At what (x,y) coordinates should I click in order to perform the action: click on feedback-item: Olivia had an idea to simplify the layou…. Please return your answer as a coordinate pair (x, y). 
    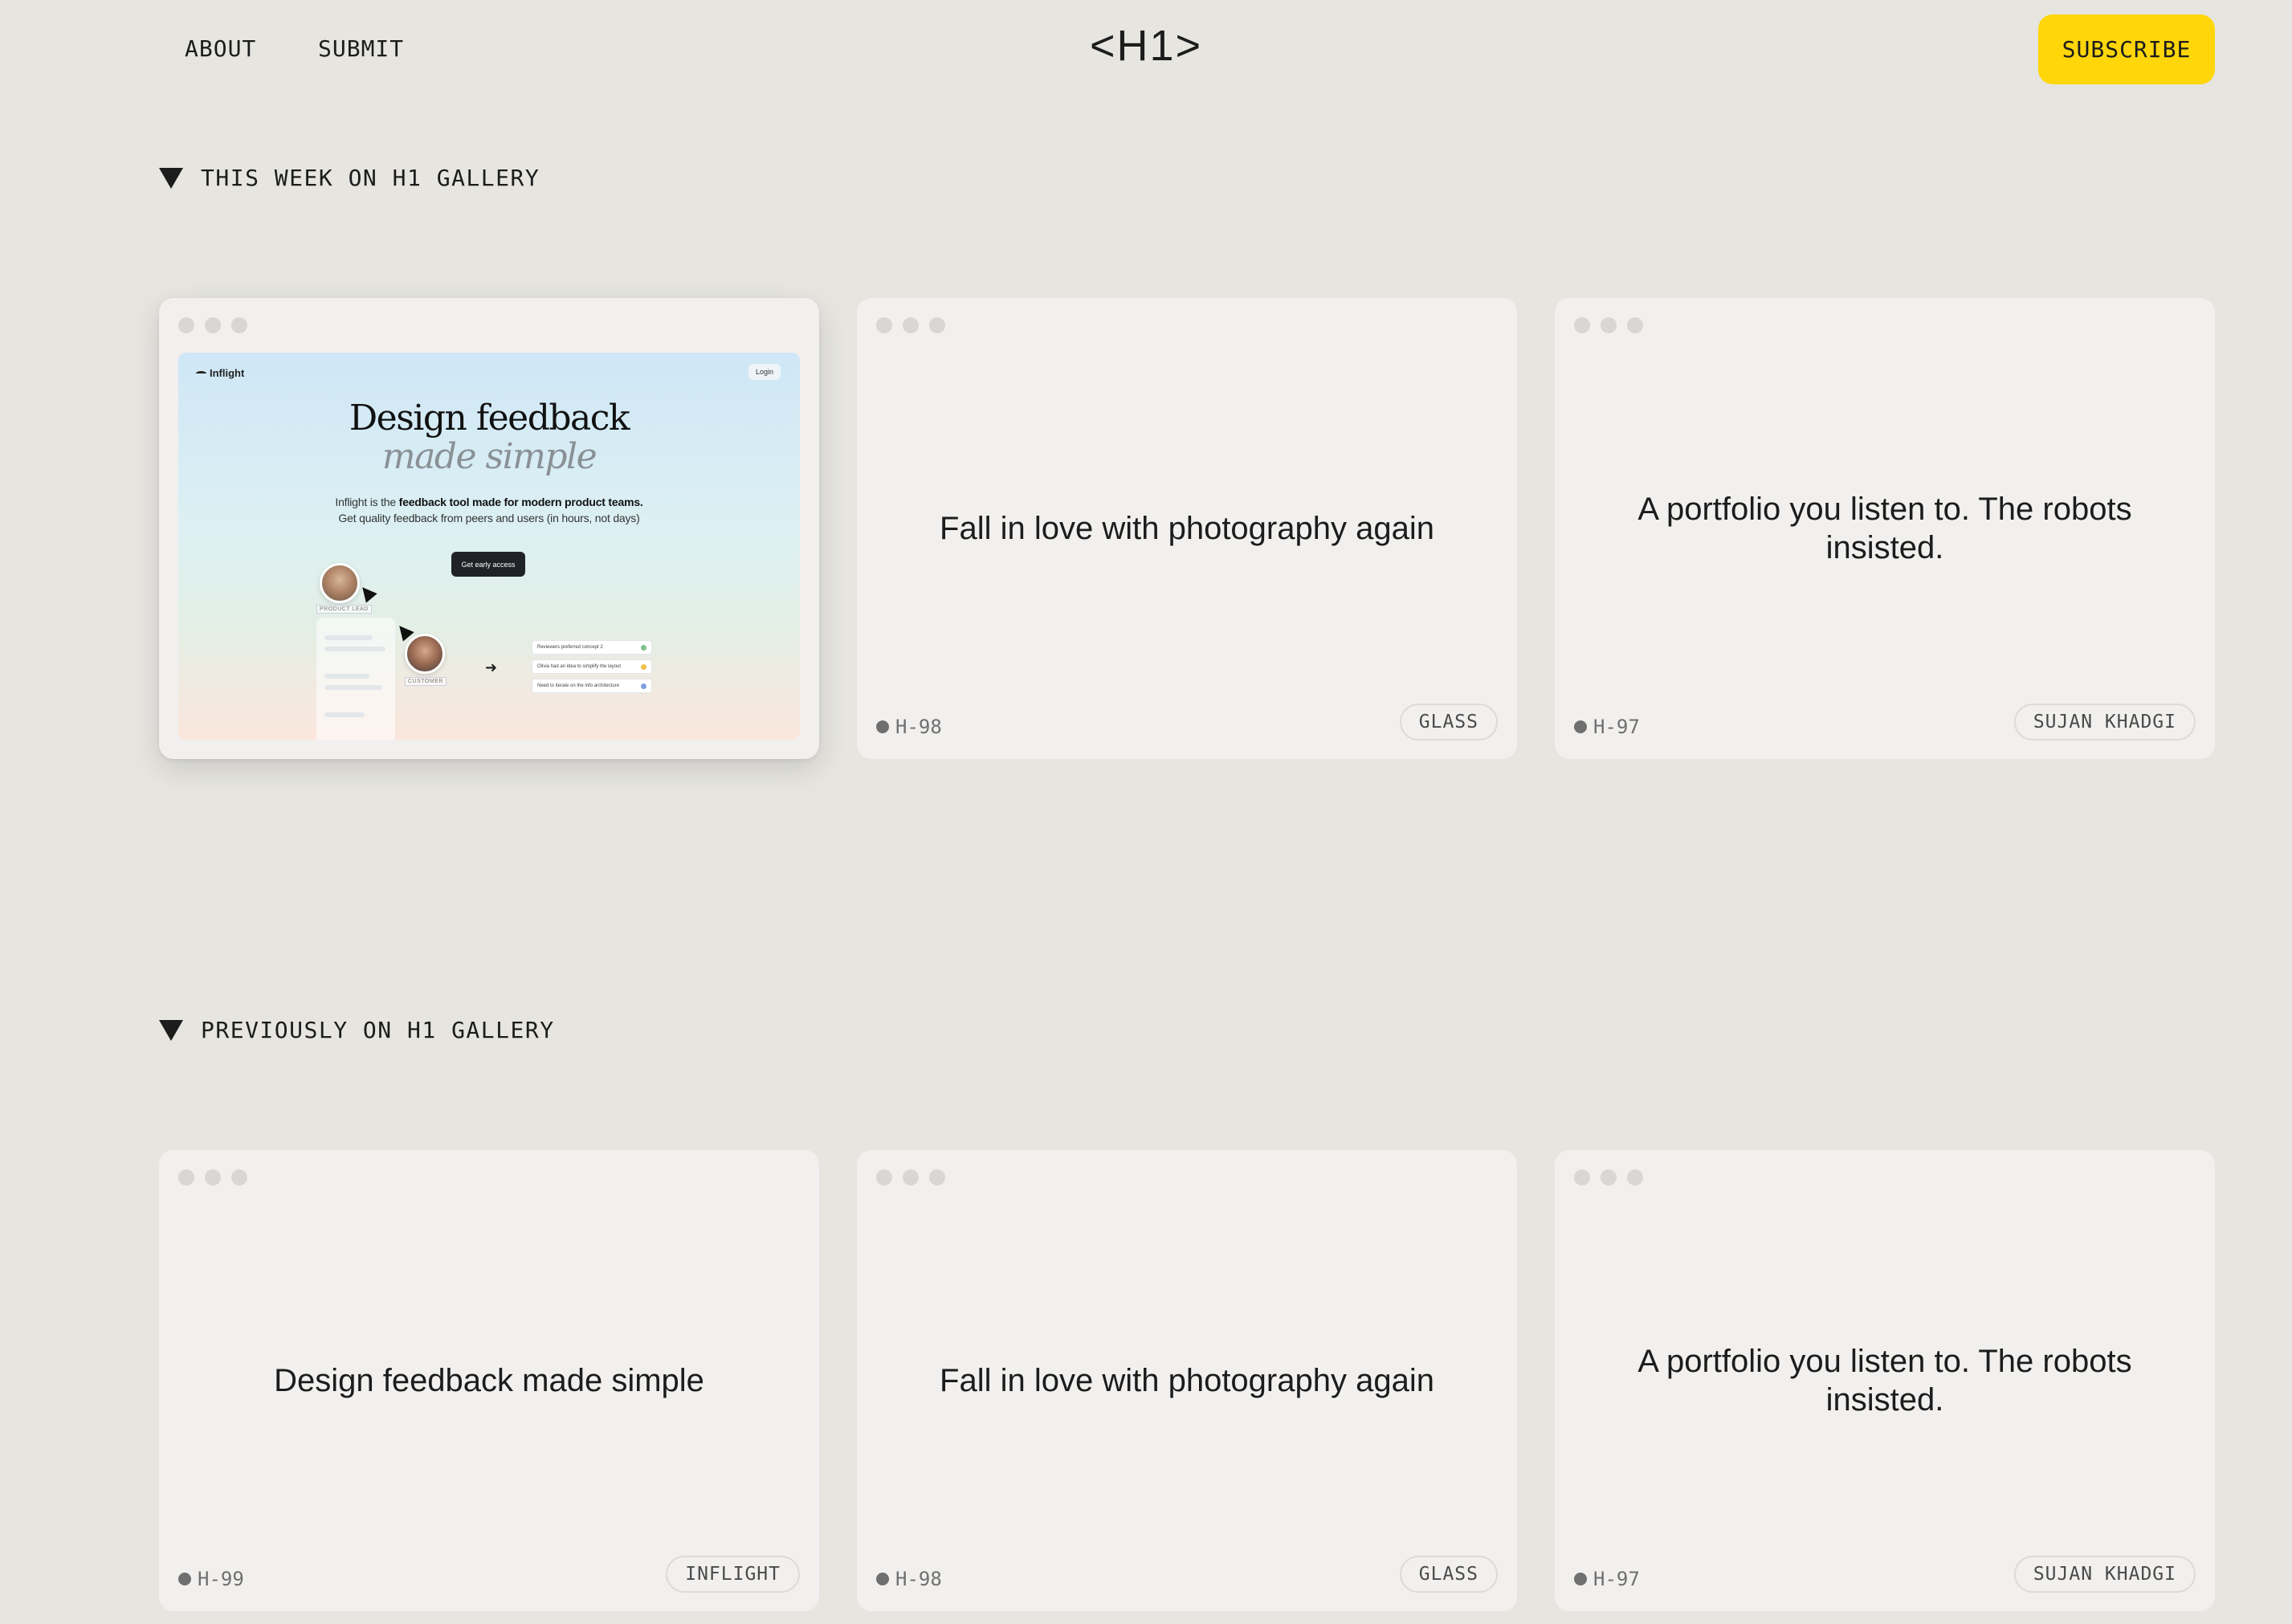
    Looking at the image, I should click on (592, 666).